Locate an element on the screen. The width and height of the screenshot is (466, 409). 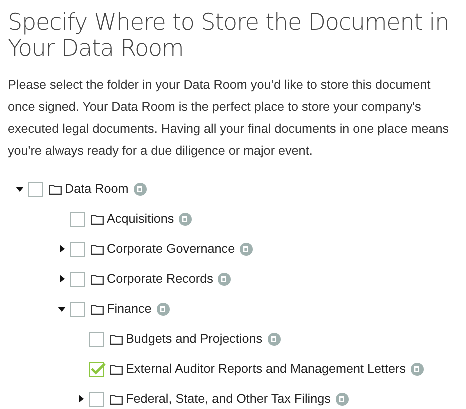
folder-name: External Auditor Reports and Management Letters is located at coordinates (266, 369).